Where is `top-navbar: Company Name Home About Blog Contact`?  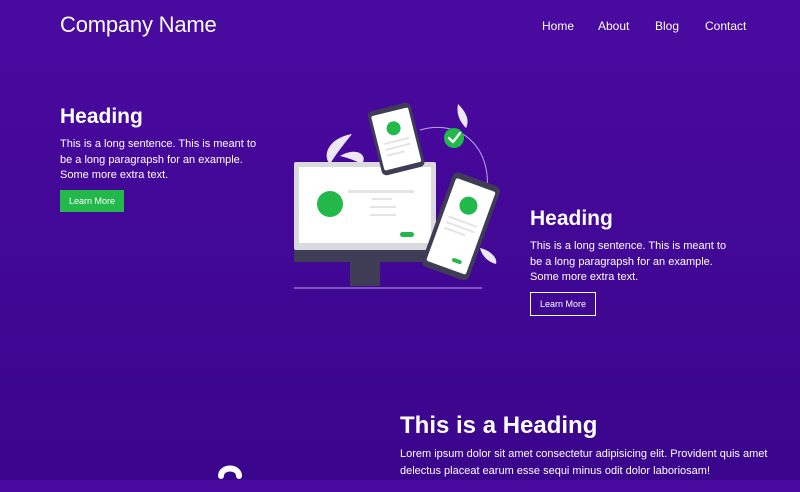
top-navbar: Company Name Home About Blog Contact is located at coordinates (400, 27).